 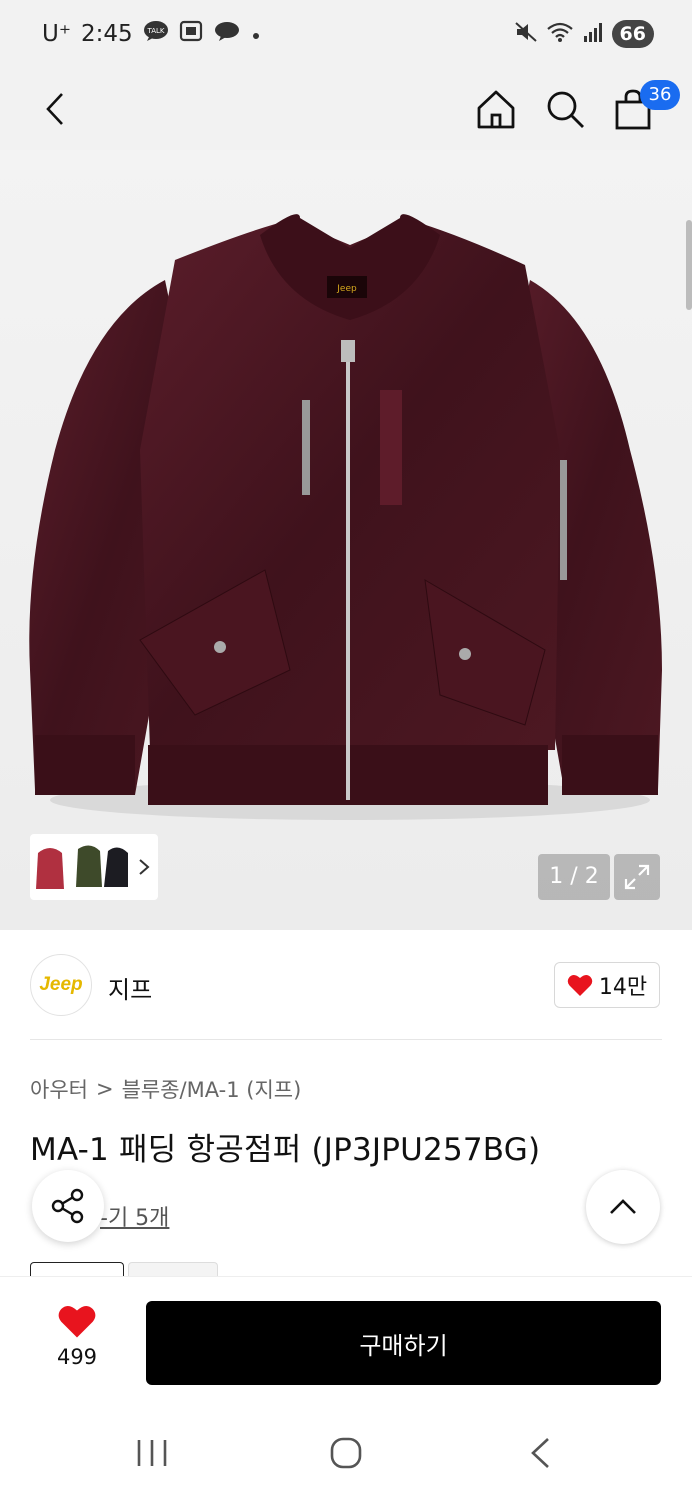 I want to click on expand-image-button, so click(x=637, y=877).